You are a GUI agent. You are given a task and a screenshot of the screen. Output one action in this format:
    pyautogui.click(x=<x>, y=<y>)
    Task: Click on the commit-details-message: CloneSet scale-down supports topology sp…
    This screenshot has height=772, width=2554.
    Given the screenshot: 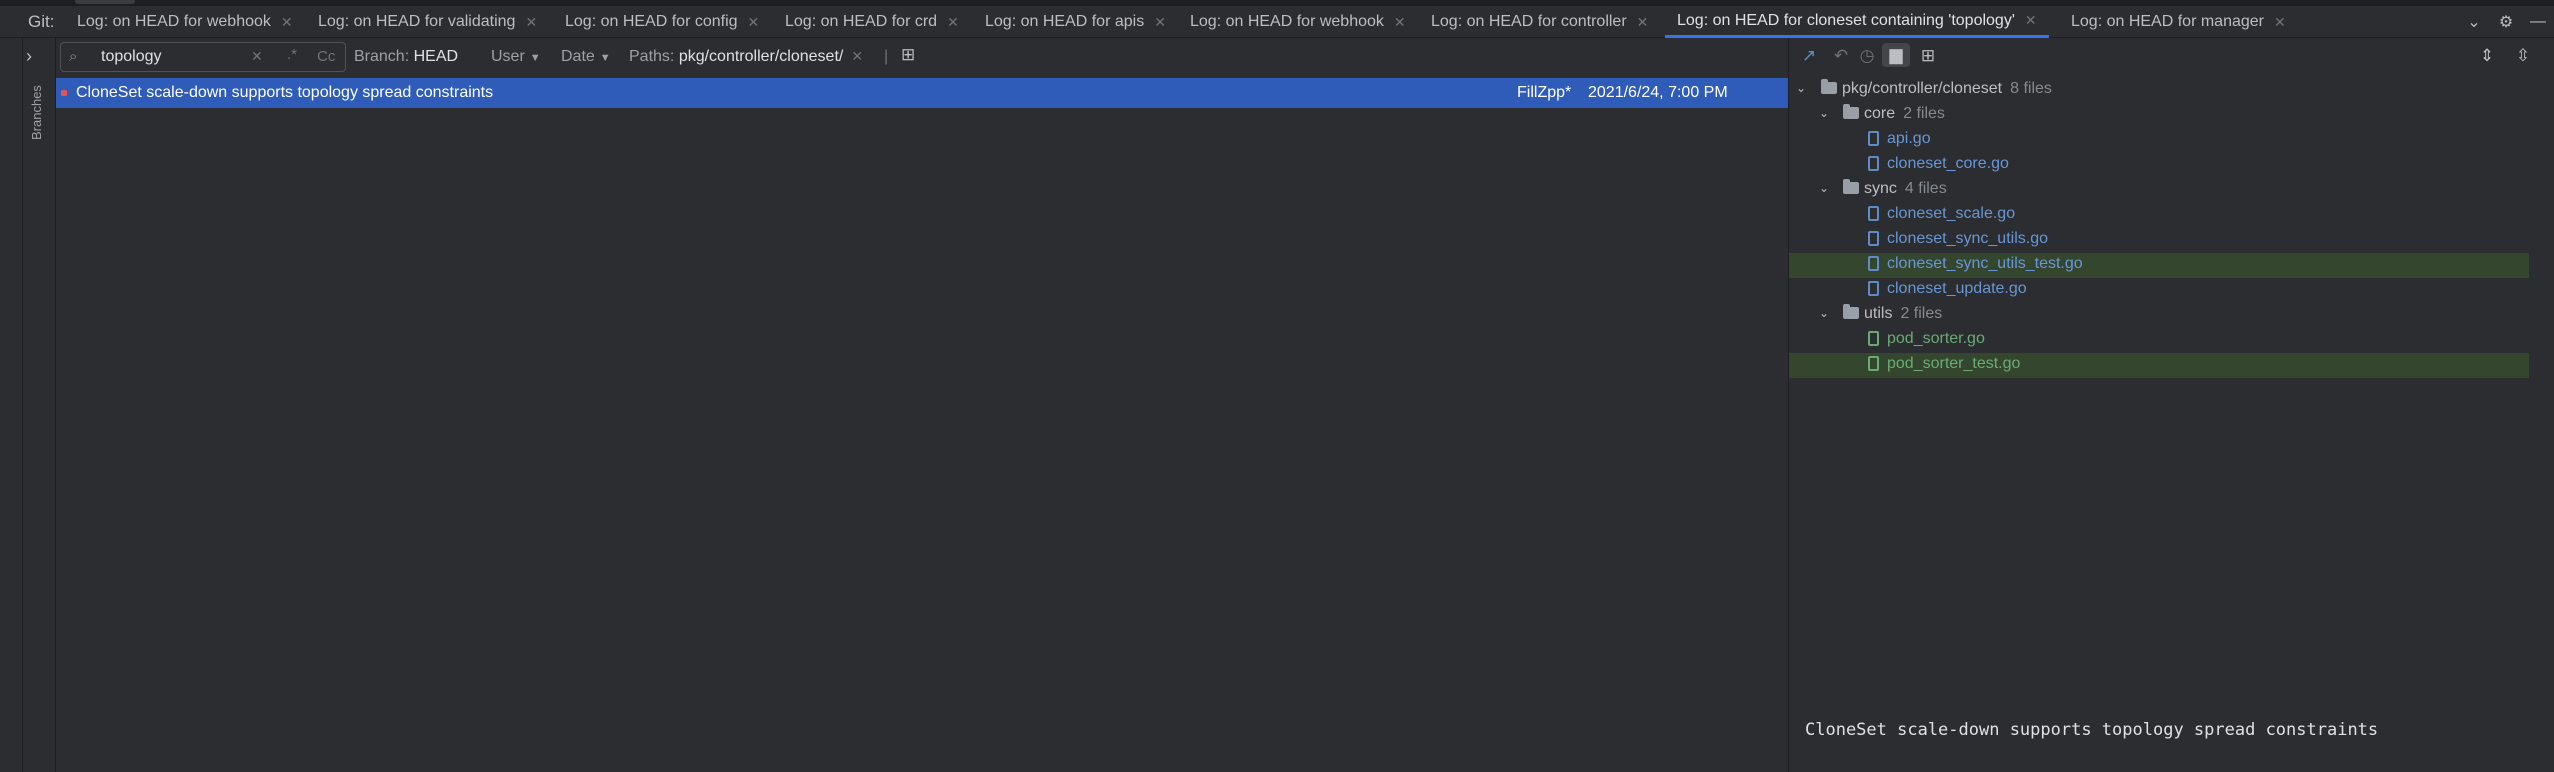 What is the action you would take?
    pyautogui.click(x=2092, y=730)
    